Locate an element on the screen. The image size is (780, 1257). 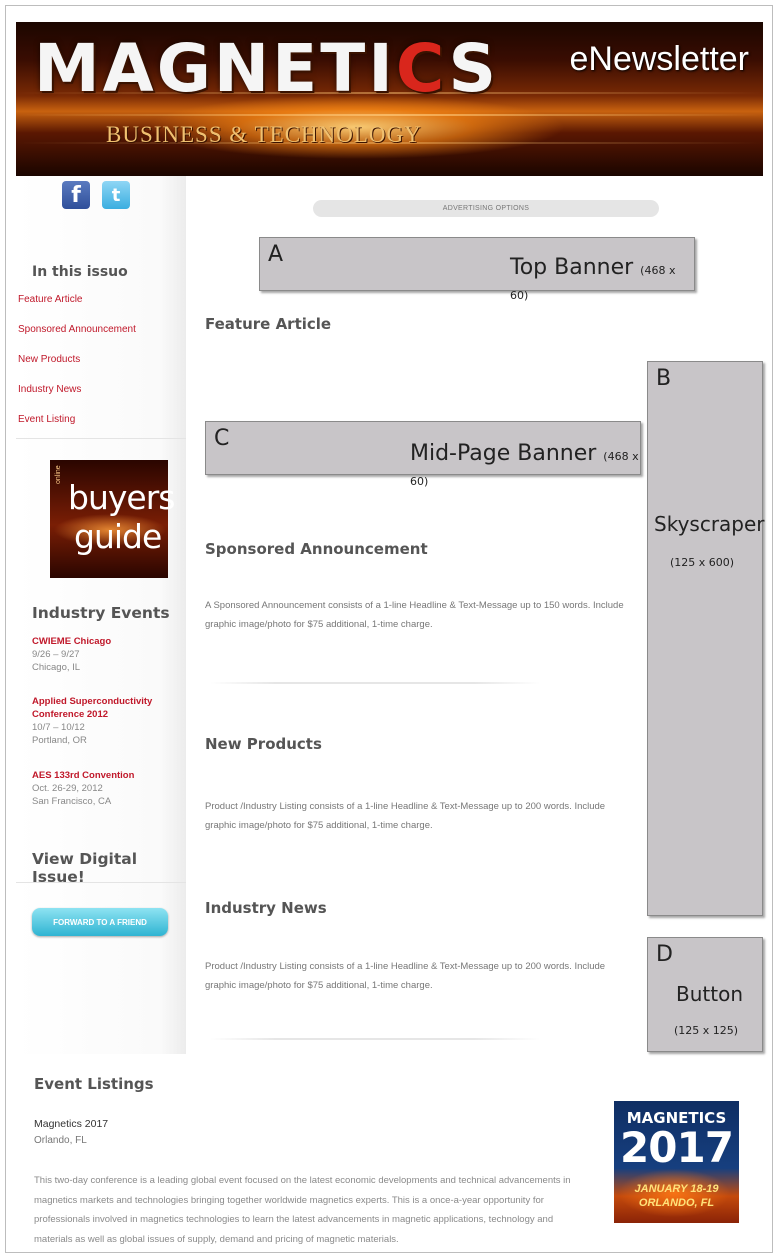
toc-link: Event Listing is located at coordinates (77, 429).